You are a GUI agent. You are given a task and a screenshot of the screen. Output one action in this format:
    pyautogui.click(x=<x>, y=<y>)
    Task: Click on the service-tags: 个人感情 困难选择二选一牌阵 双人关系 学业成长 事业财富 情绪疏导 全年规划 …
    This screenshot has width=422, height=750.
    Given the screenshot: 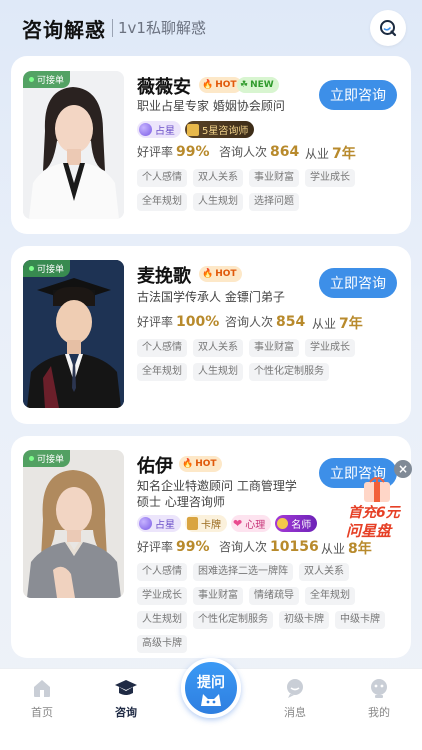 What is the action you would take?
    pyautogui.click(x=270, y=608)
    